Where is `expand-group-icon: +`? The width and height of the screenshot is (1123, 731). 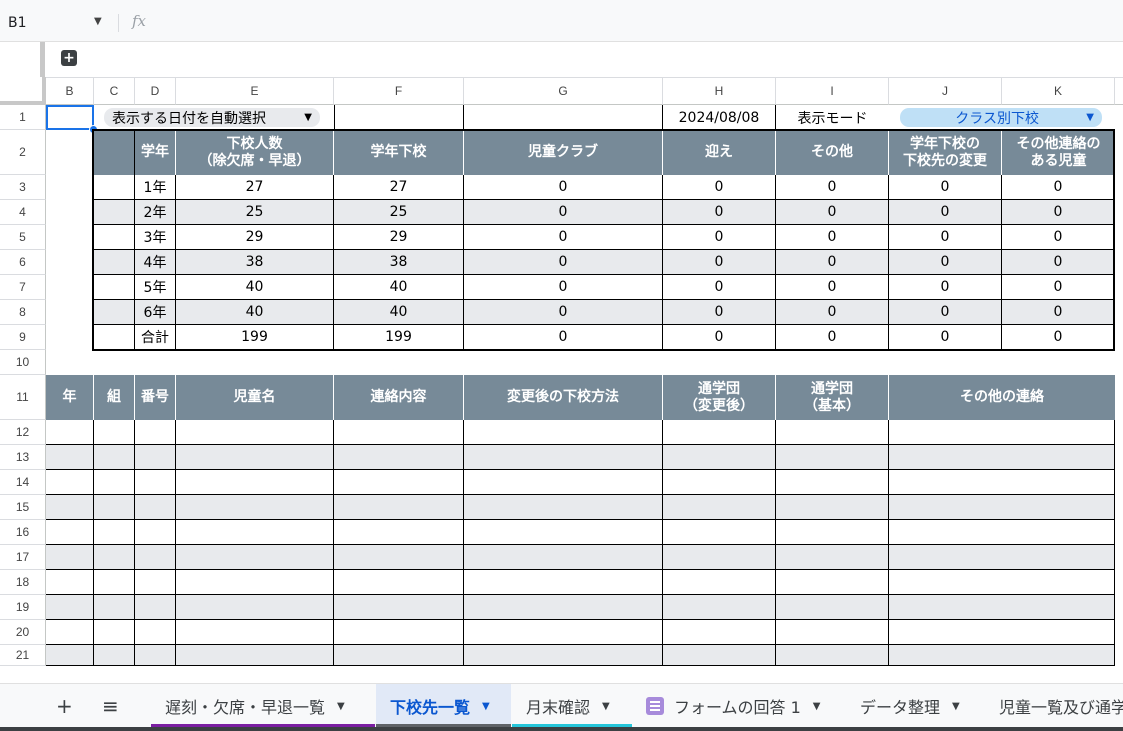
expand-group-icon: + is located at coordinates (69, 58).